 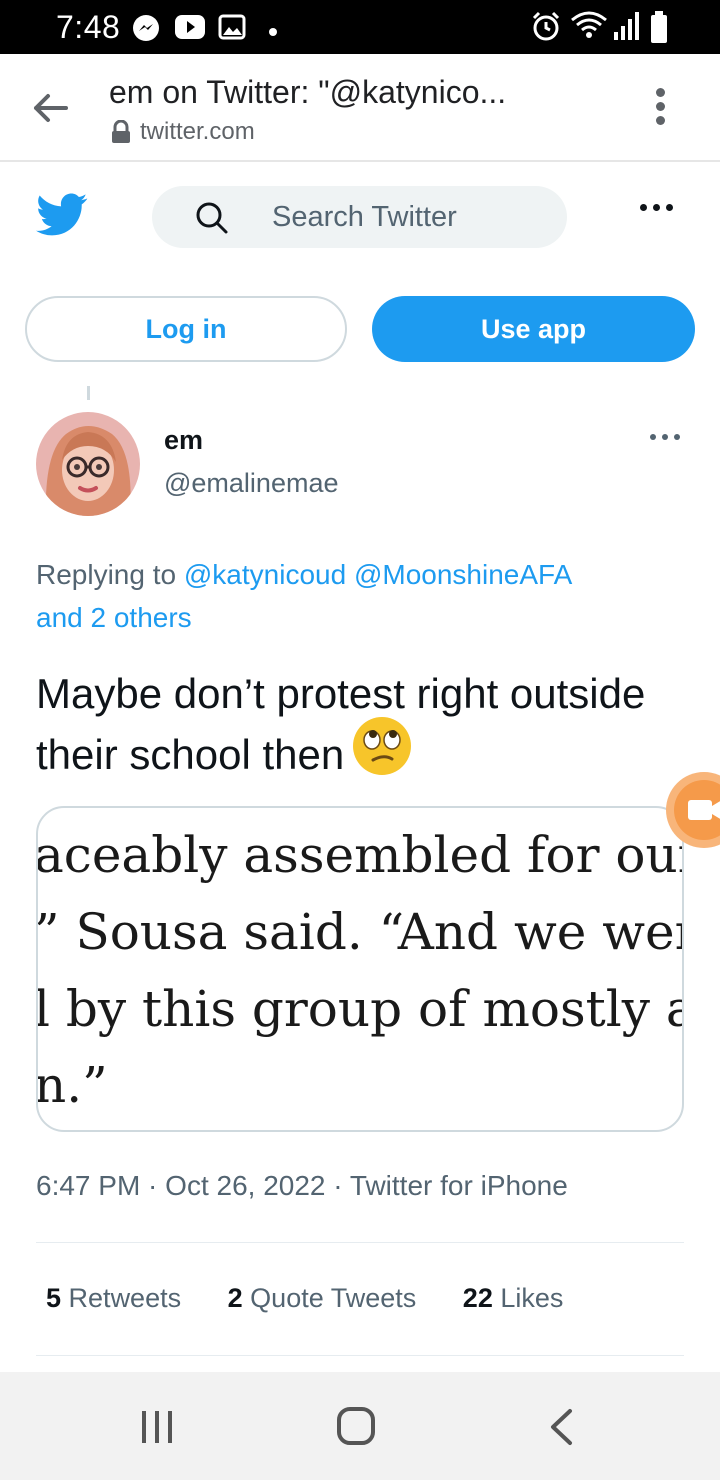 I want to click on battery-icon, so click(x=659, y=29).